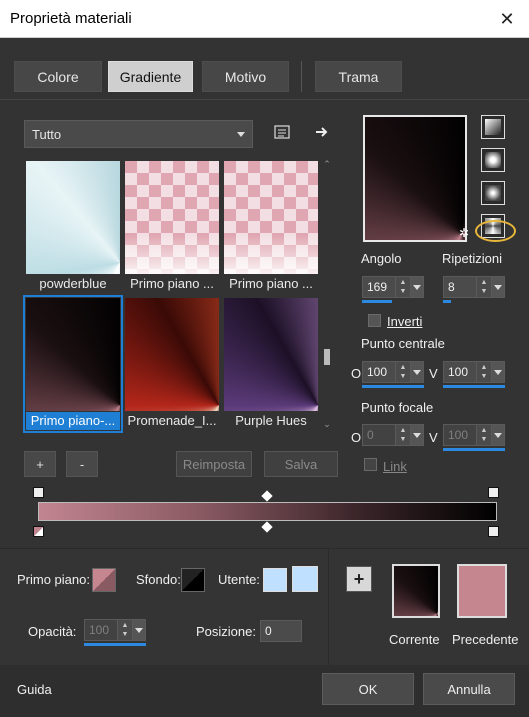 The height and width of the screenshot is (717, 529). Describe the element at coordinates (416, 591) in the screenshot. I see `current-preview` at that location.